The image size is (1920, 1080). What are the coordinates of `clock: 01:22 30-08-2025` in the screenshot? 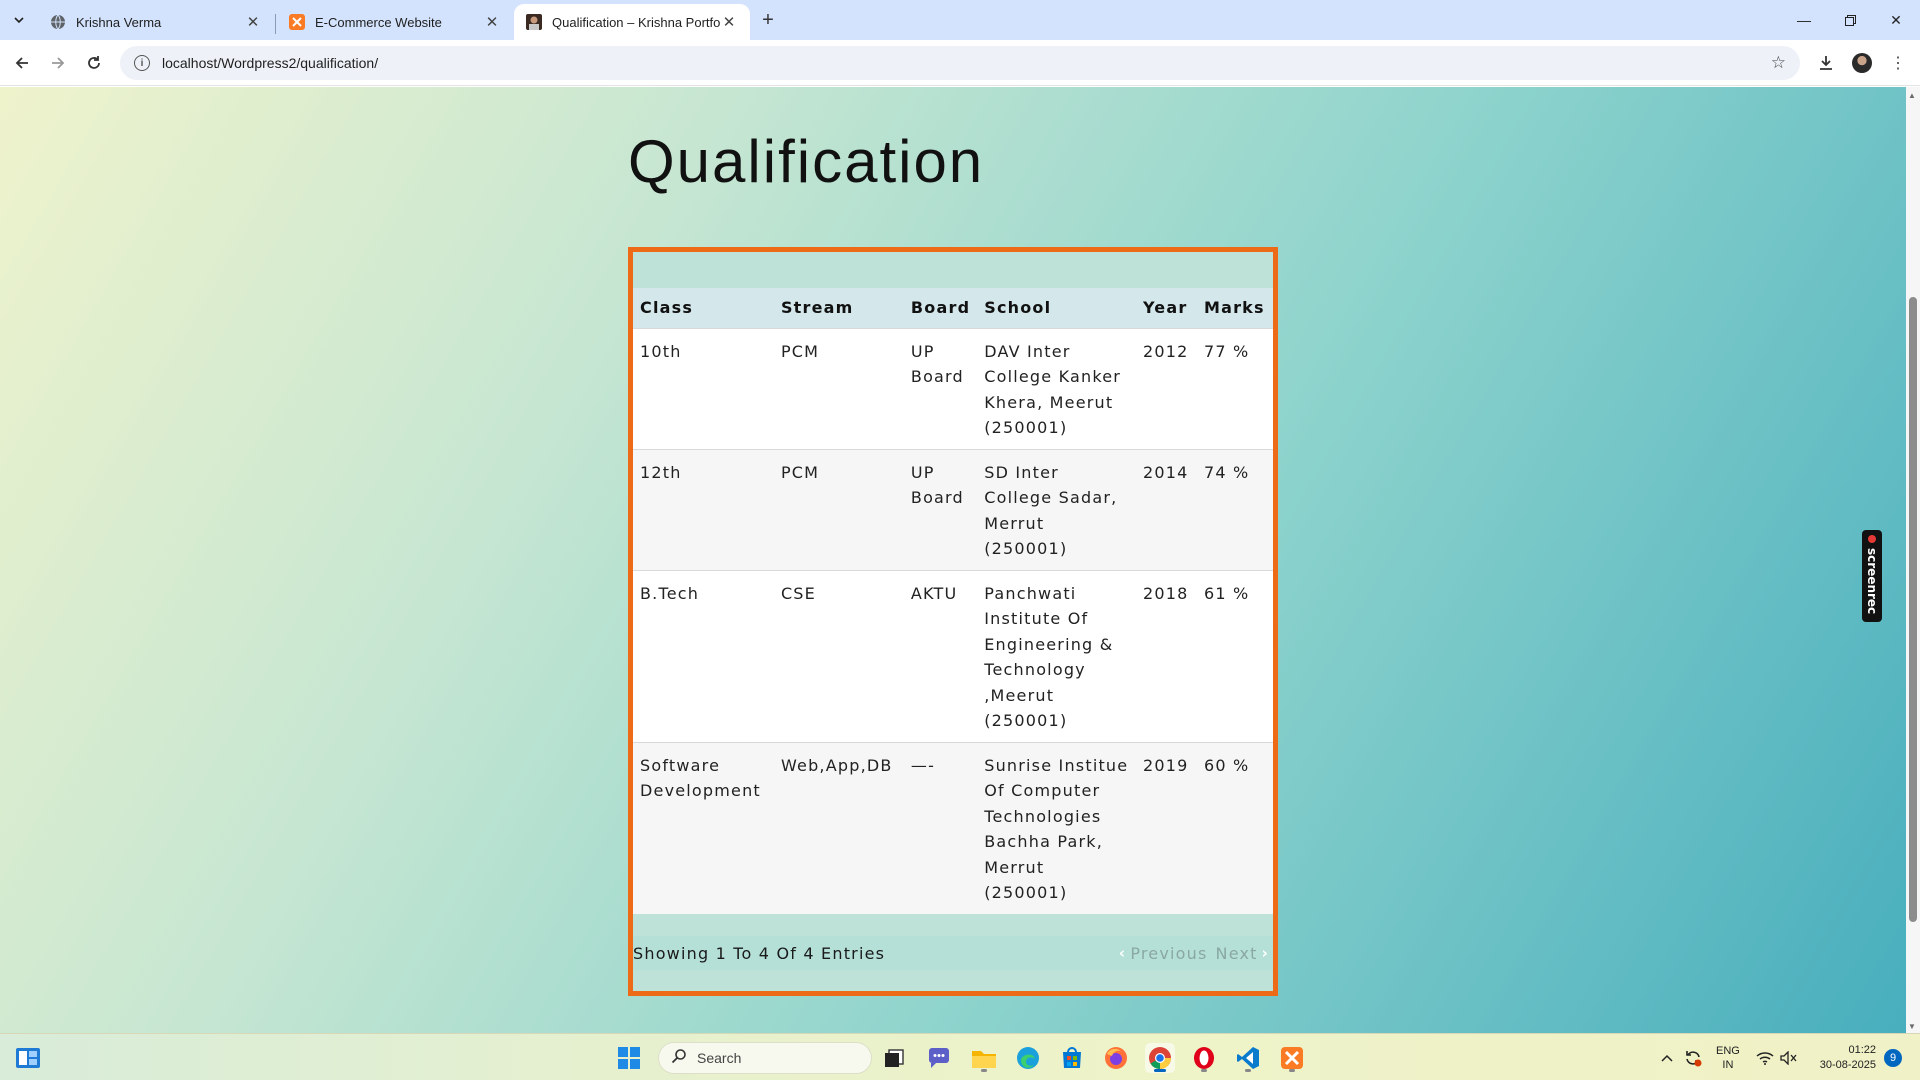 It's located at (1842, 1057).